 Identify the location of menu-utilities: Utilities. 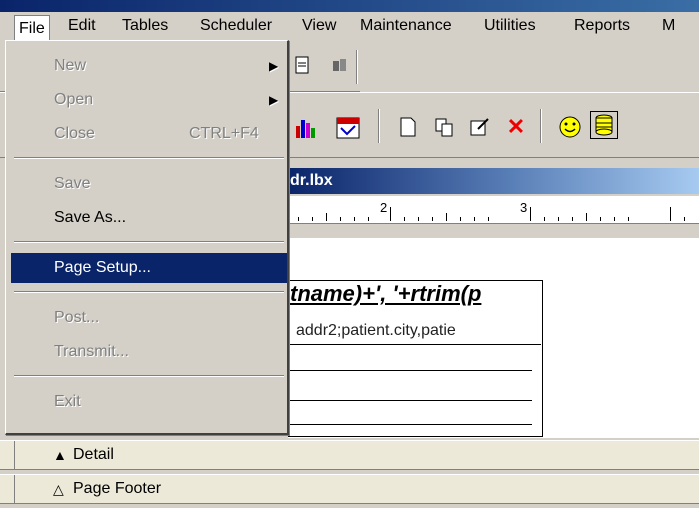
(510, 26).